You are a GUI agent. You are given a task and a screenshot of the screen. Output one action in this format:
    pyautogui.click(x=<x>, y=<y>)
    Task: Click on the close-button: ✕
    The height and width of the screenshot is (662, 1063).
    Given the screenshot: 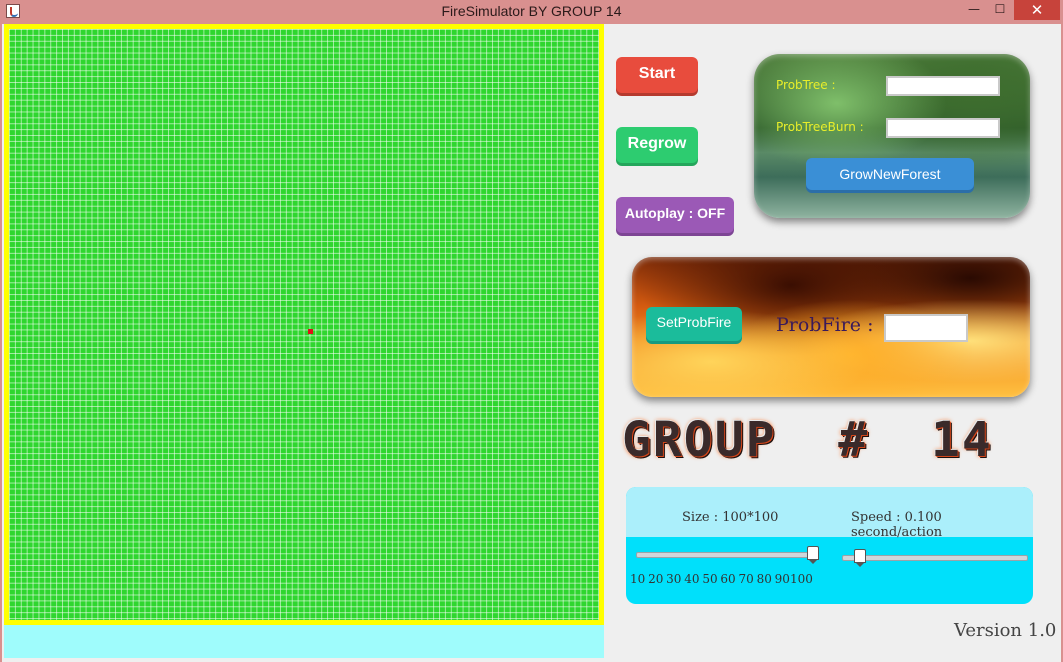 What is the action you would take?
    pyautogui.click(x=1037, y=10)
    